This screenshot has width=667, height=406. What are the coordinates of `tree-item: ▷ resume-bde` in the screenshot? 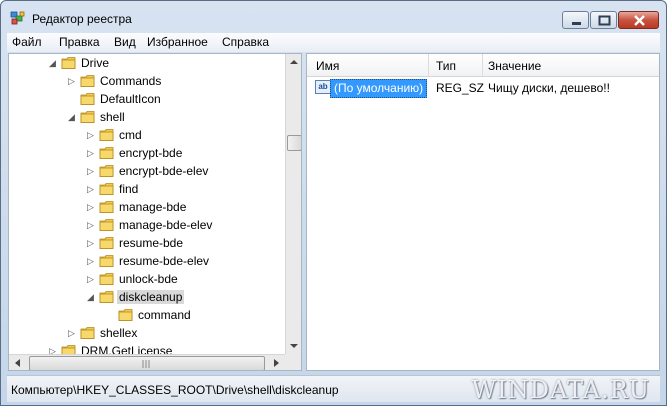 It's located at (147, 243).